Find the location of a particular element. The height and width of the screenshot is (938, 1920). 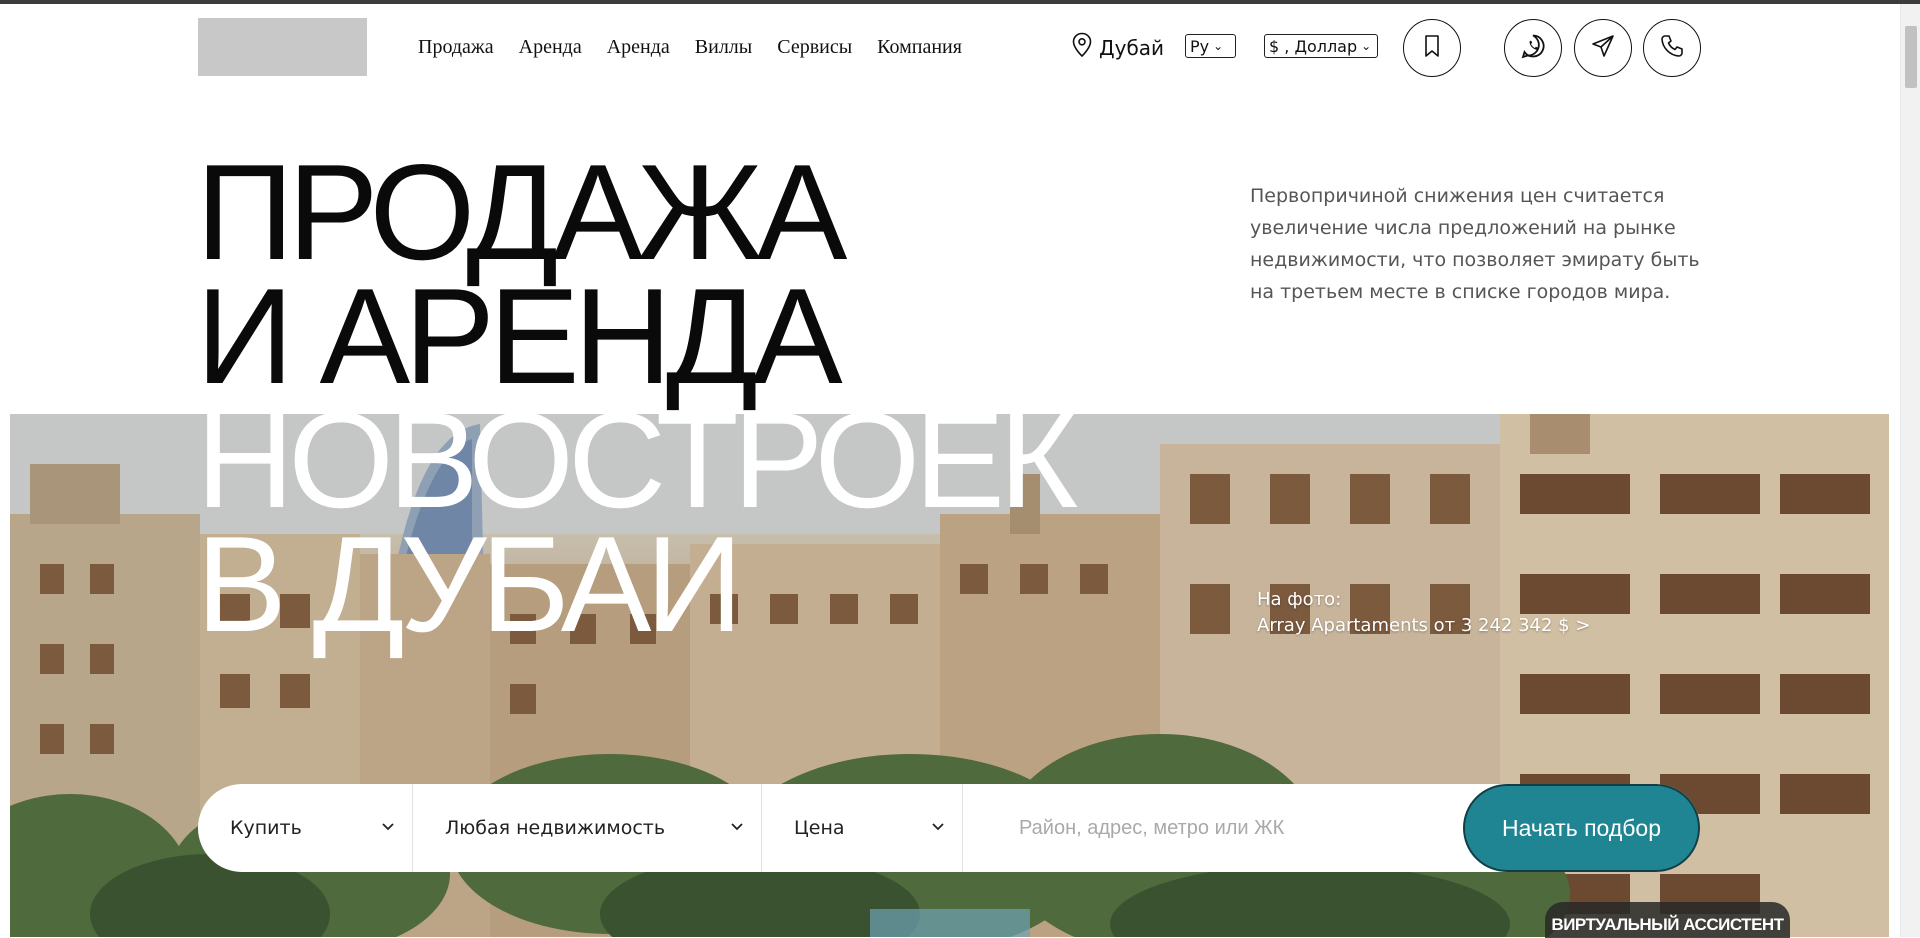

currency-select: $ , Доллар ⌄ is located at coordinates (1321, 46).